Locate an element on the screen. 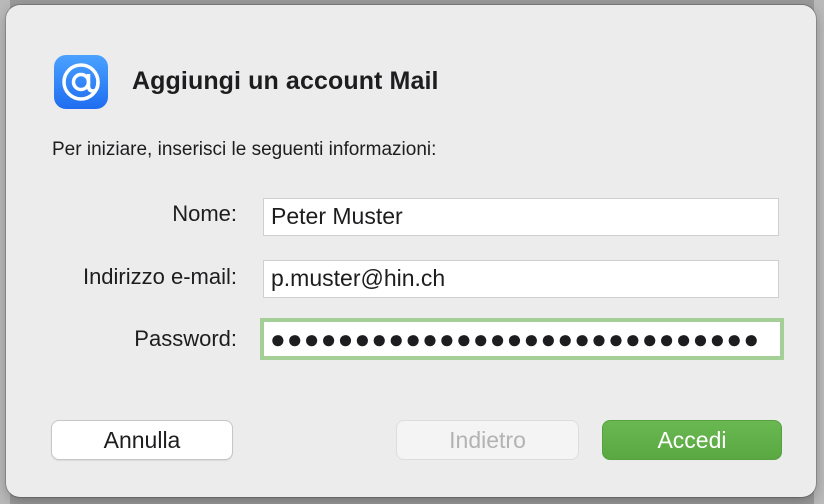 This screenshot has width=824, height=504. dialog-title: Aggiungi un account Mail is located at coordinates (285, 81).